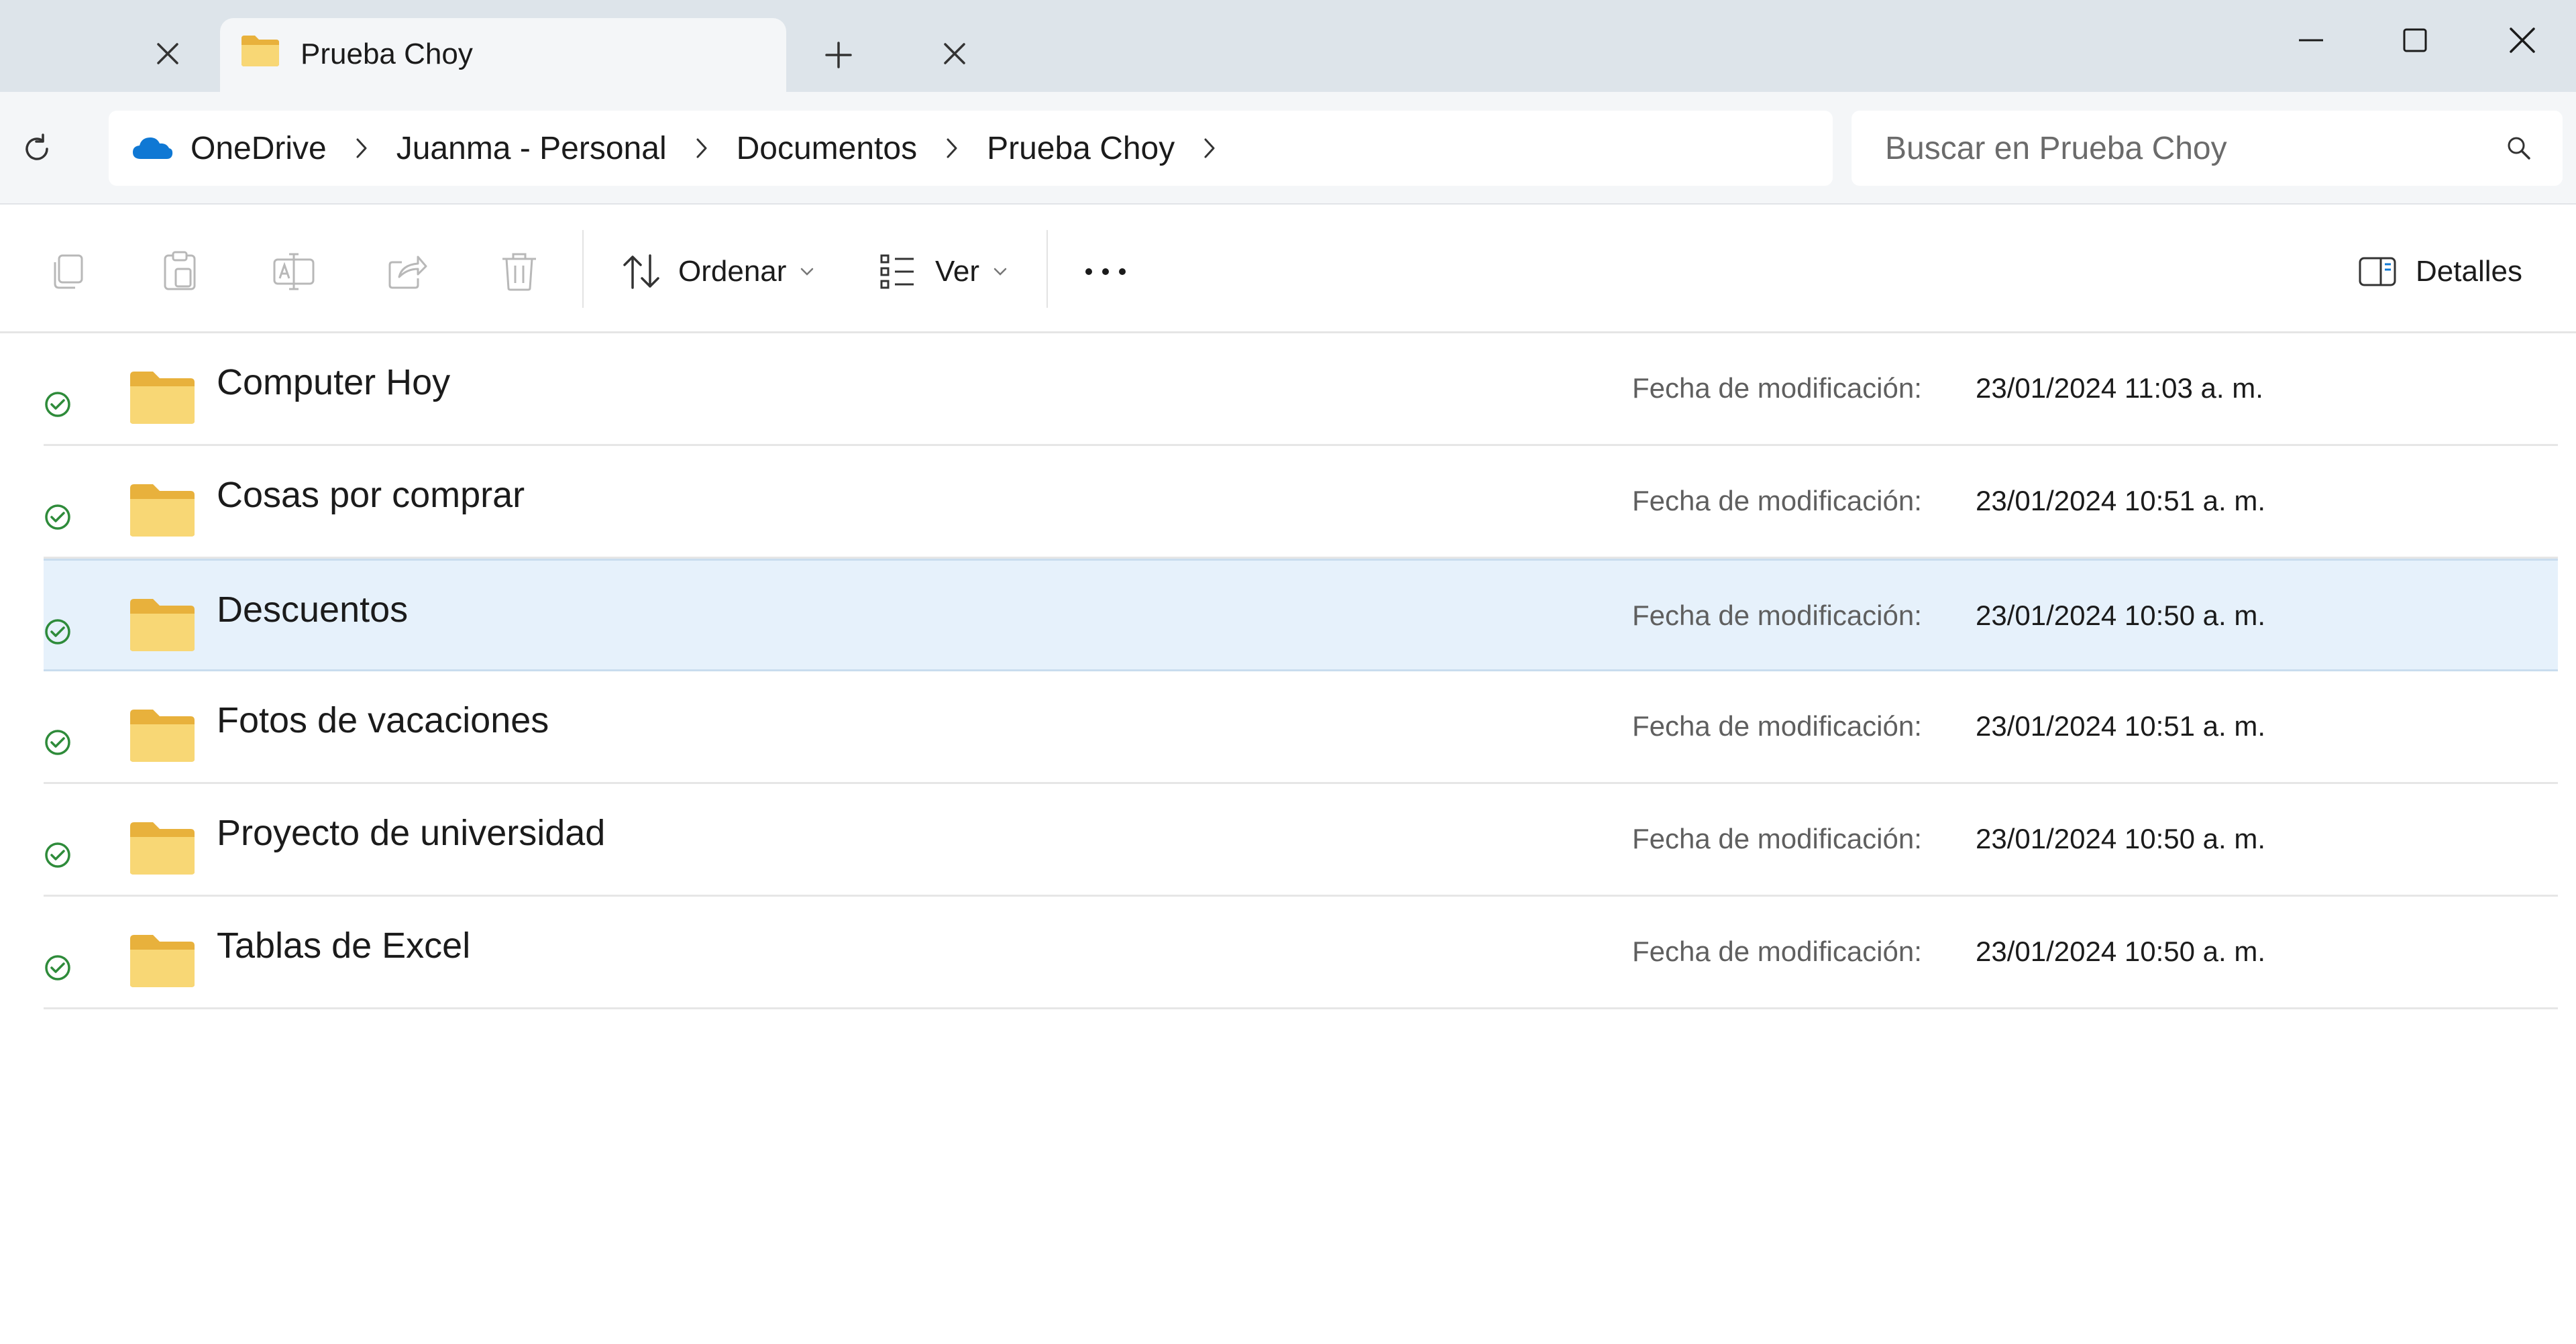  I want to click on sort-label: Ordenar, so click(732, 271).